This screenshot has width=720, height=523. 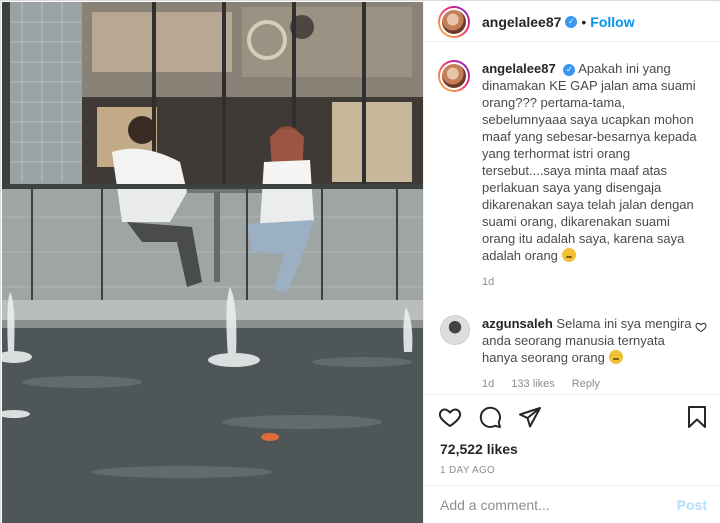 What do you see at coordinates (692, 505) in the screenshot?
I see `post-comment-button: Post` at bounding box center [692, 505].